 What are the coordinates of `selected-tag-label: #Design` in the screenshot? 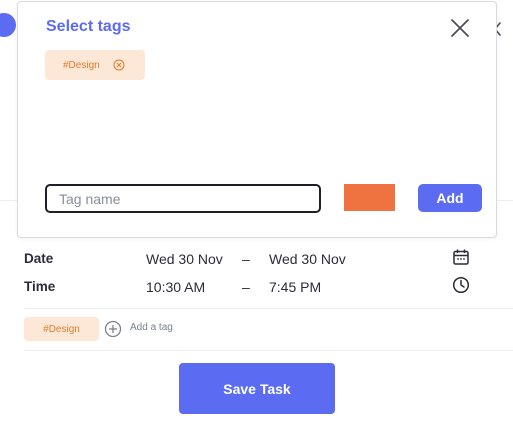 It's located at (81, 65).